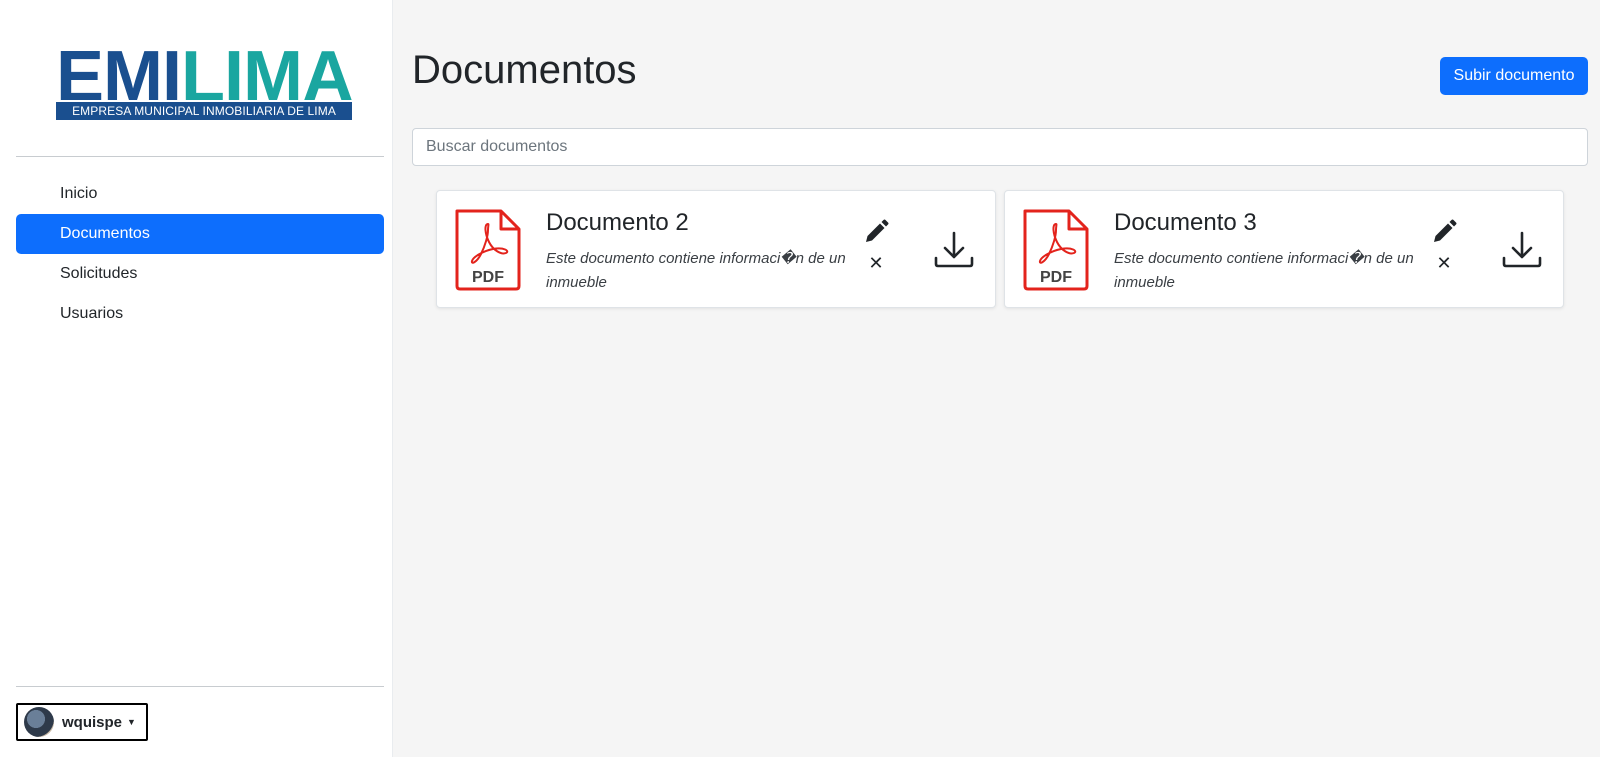 This screenshot has width=1600, height=757. I want to click on username: wquispe, so click(92, 722).